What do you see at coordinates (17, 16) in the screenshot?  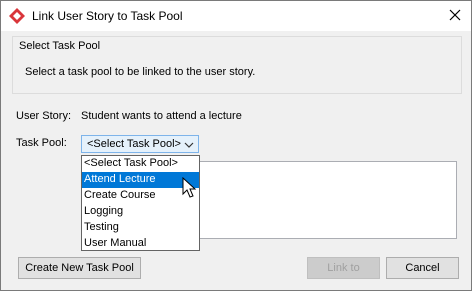 I see `app-logo-icon` at bounding box center [17, 16].